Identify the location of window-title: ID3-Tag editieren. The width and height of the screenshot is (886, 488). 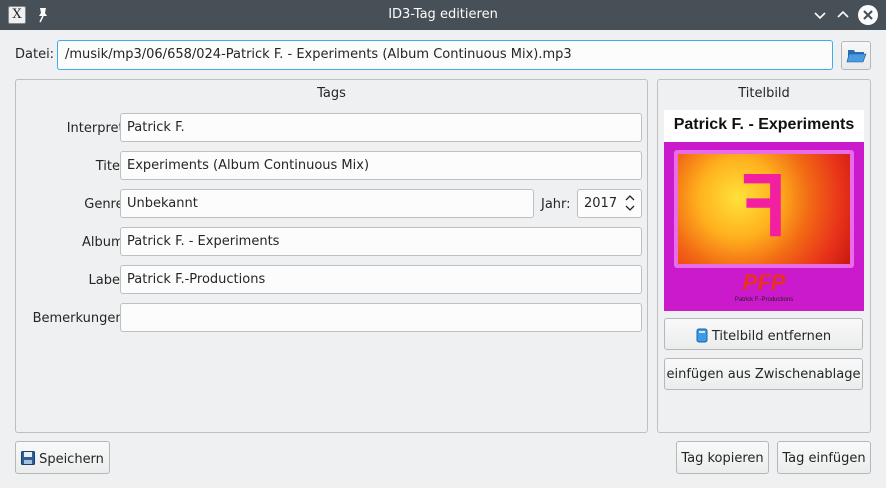
(443, 14).